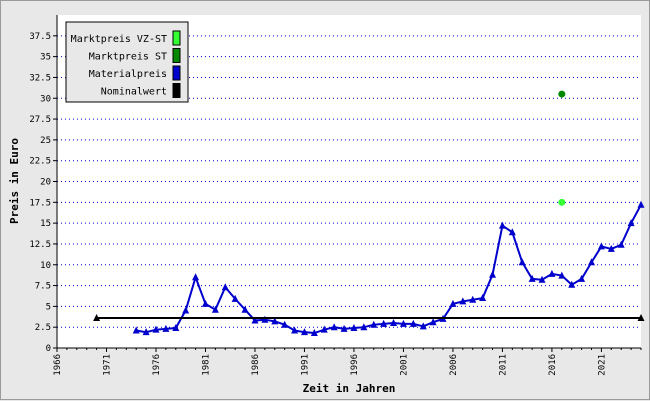 The width and height of the screenshot is (650, 401). Describe the element at coordinates (349, 388) in the screenshot. I see `x-axis-title: Zeit in Jahren` at that location.